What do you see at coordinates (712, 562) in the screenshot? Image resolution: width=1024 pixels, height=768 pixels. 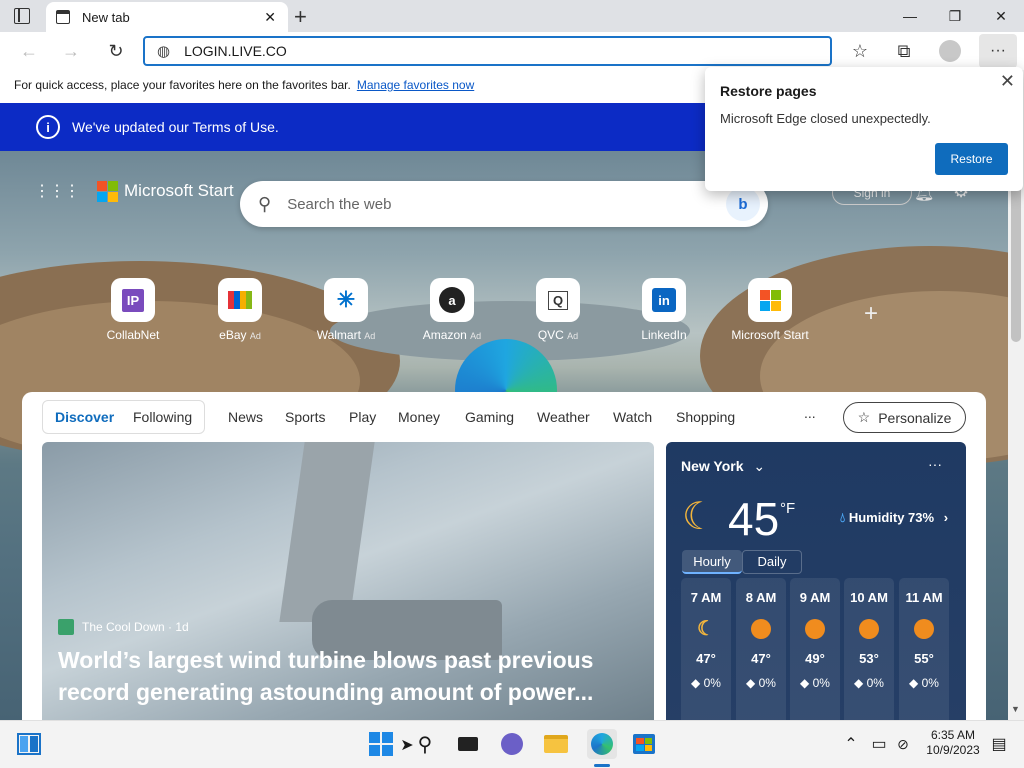 I see `tab-hourly: Hourly` at bounding box center [712, 562].